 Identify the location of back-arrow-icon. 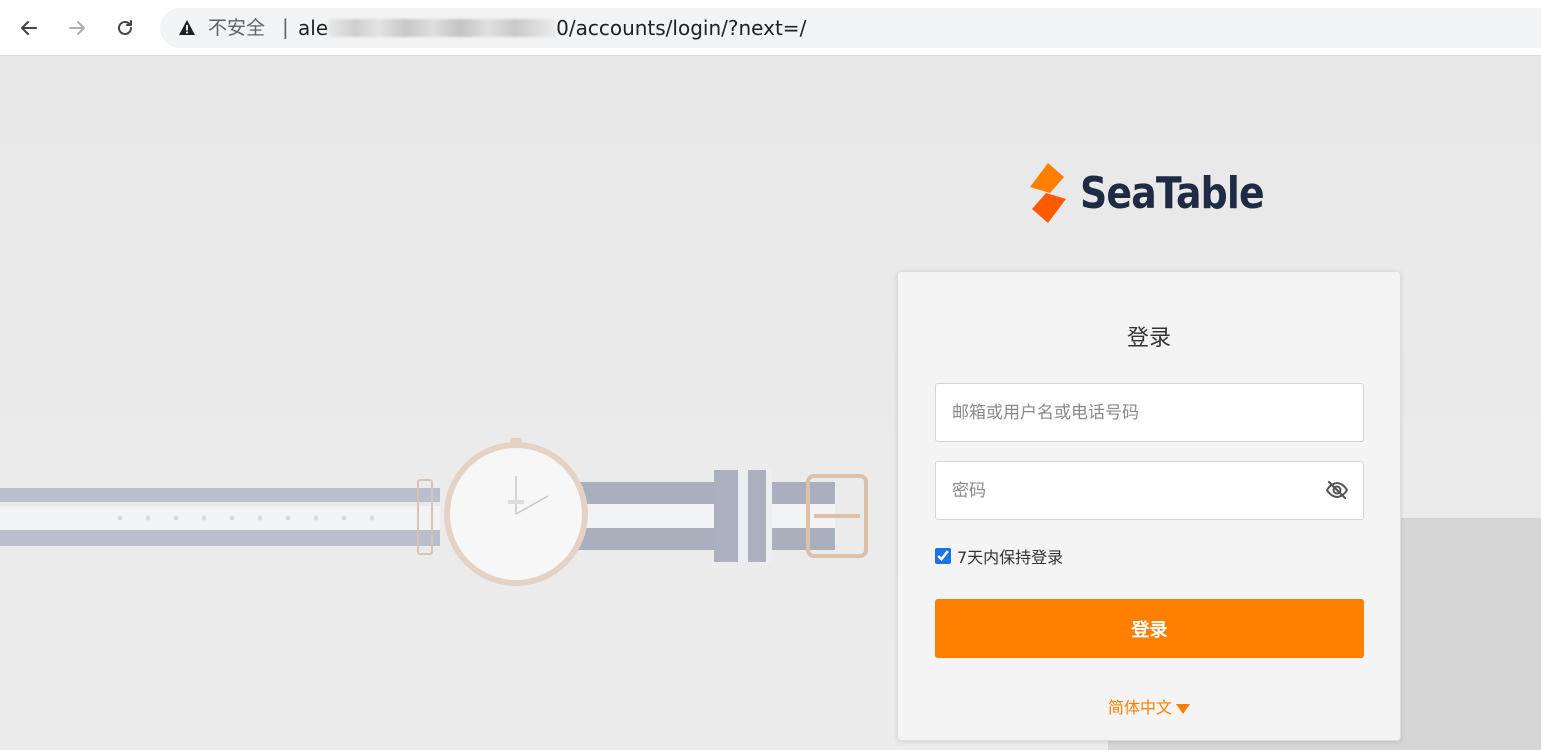
(29, 28).